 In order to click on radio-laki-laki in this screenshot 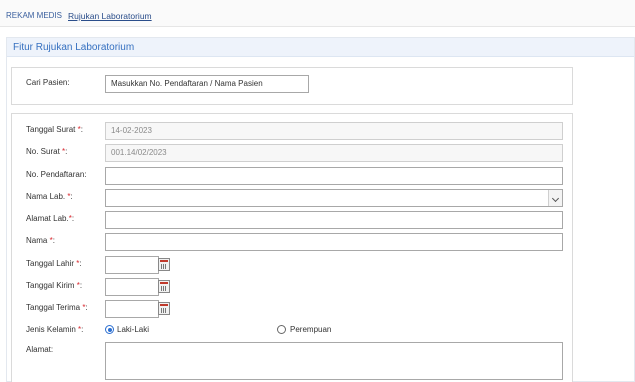, I will do `click(109, 329)`.